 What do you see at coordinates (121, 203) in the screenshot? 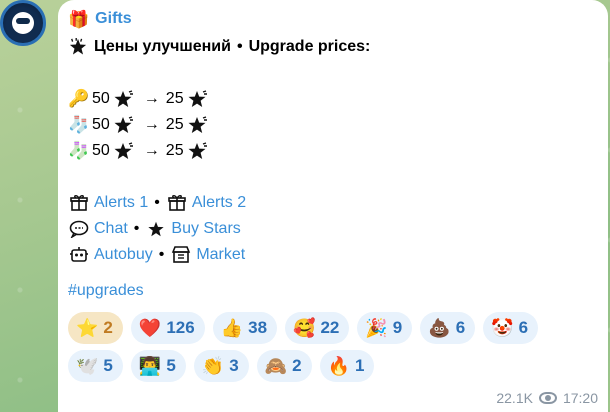
I see `alerts1-link: Alerts 1` at bounding box center [121, 203].